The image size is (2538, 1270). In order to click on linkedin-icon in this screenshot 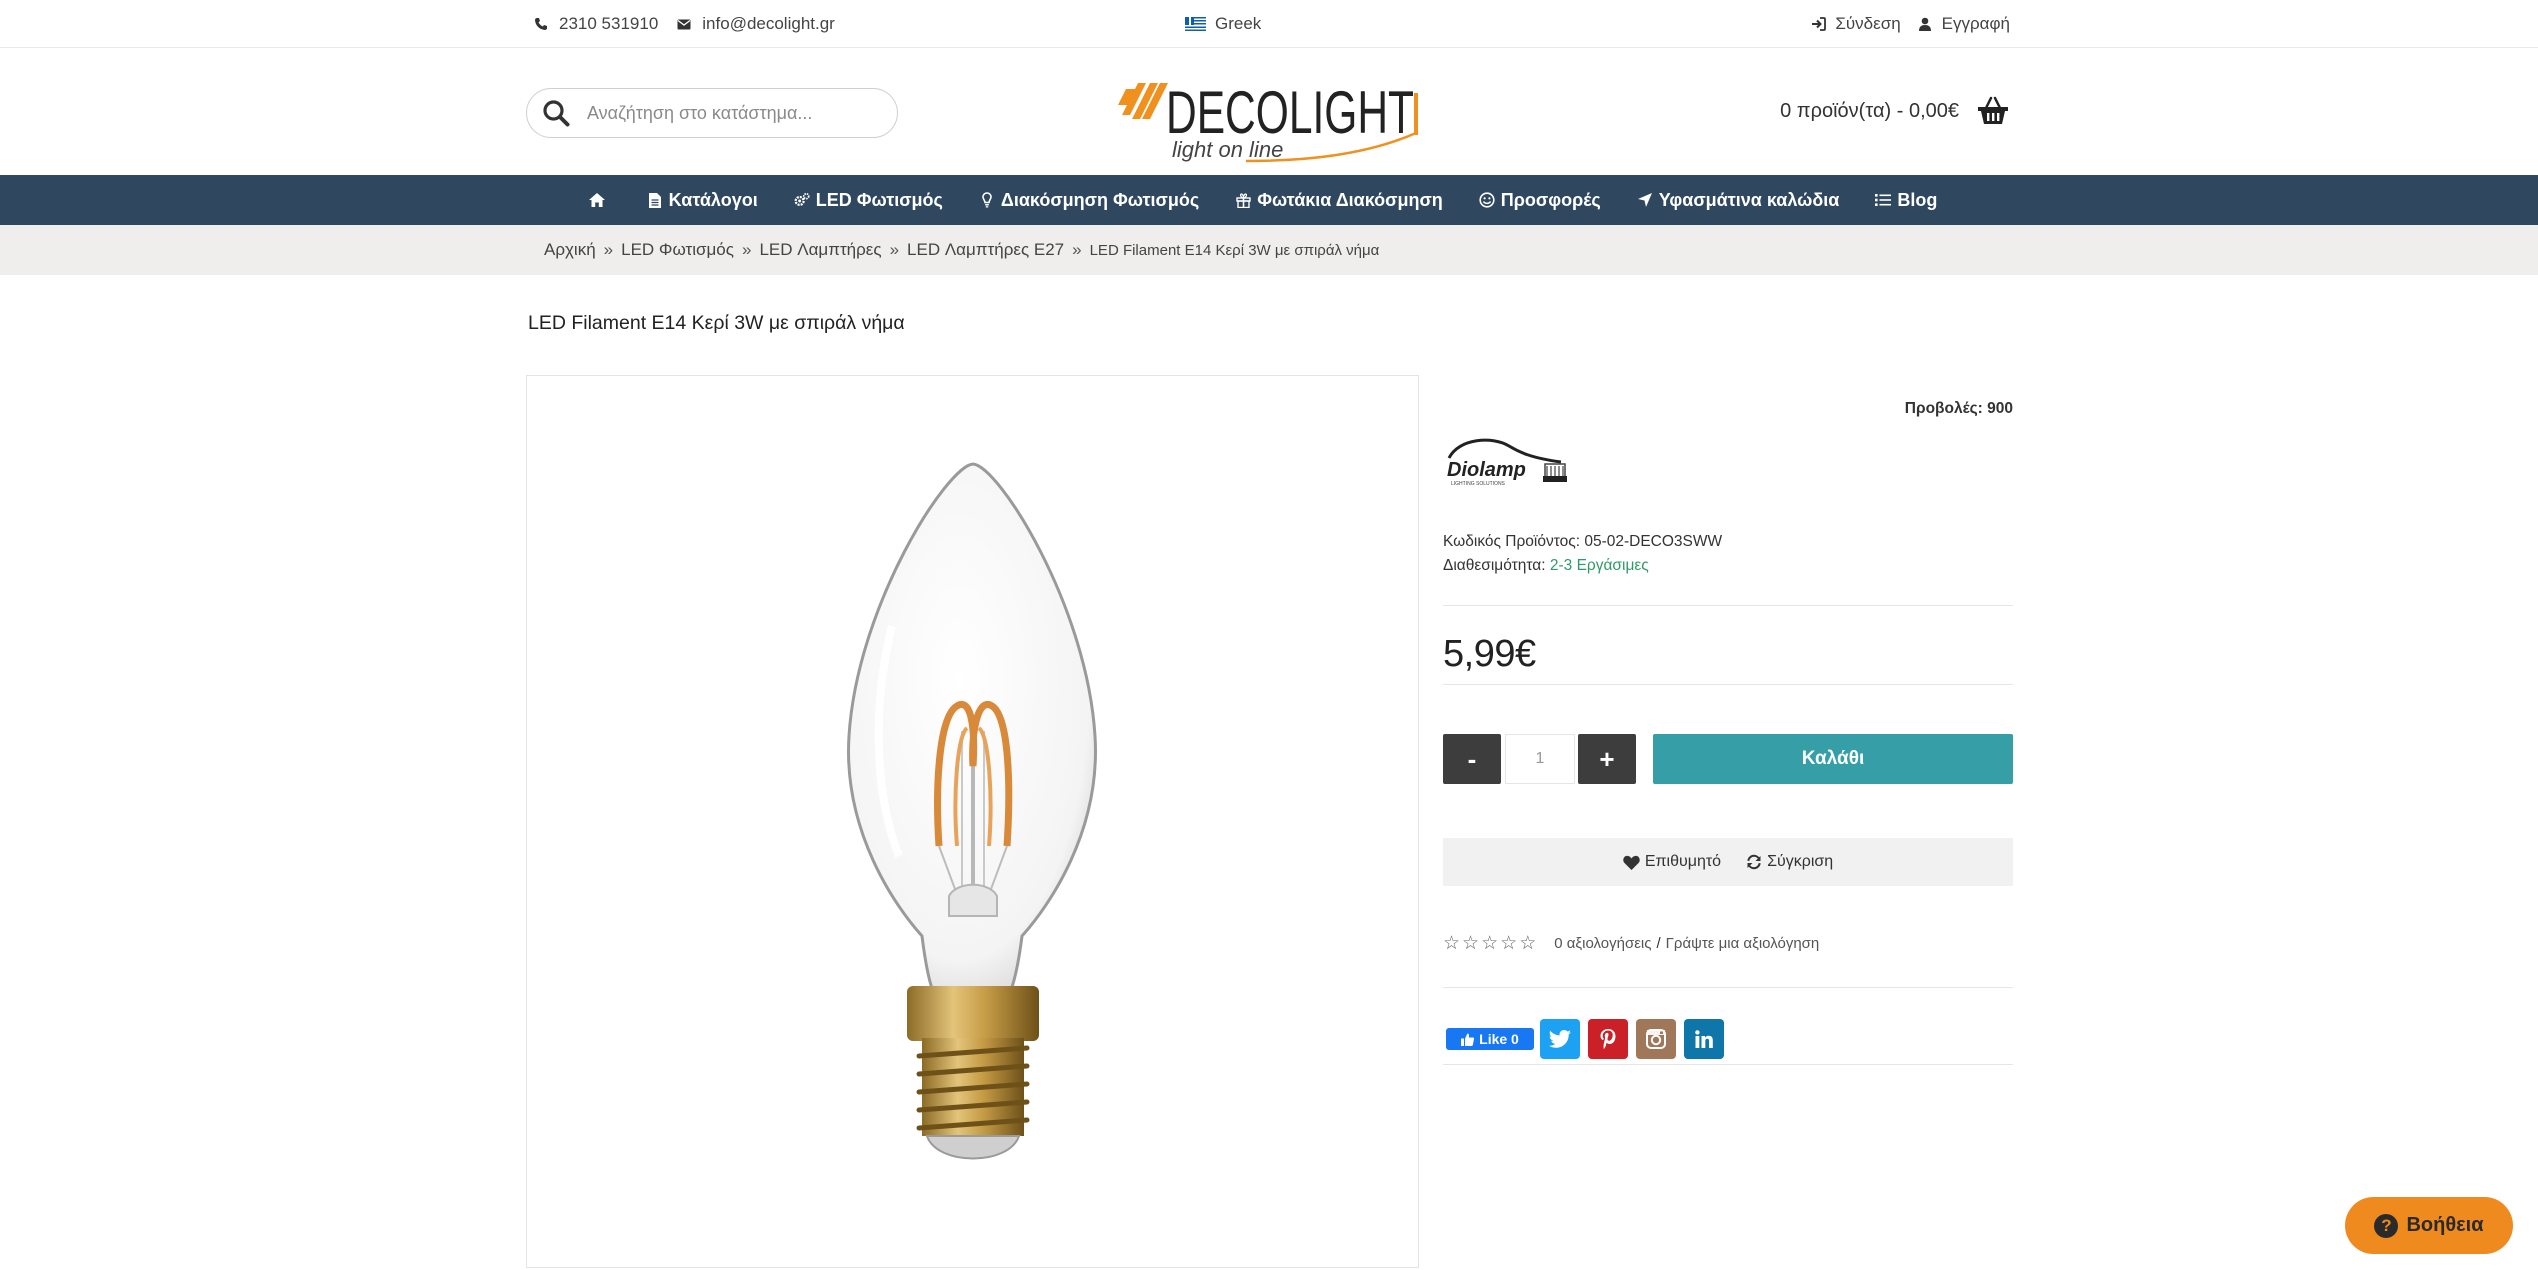, I will do `click(1704, 1039)`.